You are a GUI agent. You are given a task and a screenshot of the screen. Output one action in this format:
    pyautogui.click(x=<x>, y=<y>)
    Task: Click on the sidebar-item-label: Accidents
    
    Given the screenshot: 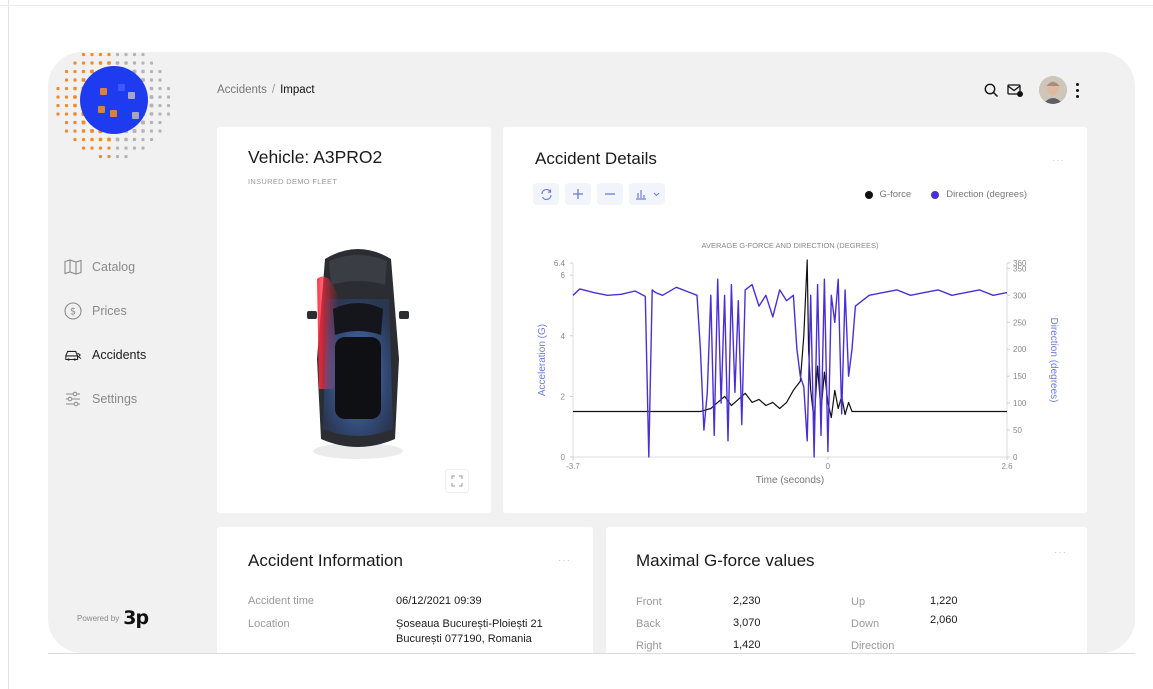 What is the action you would take?
    pyautogui.click(x=119, y=355)
    